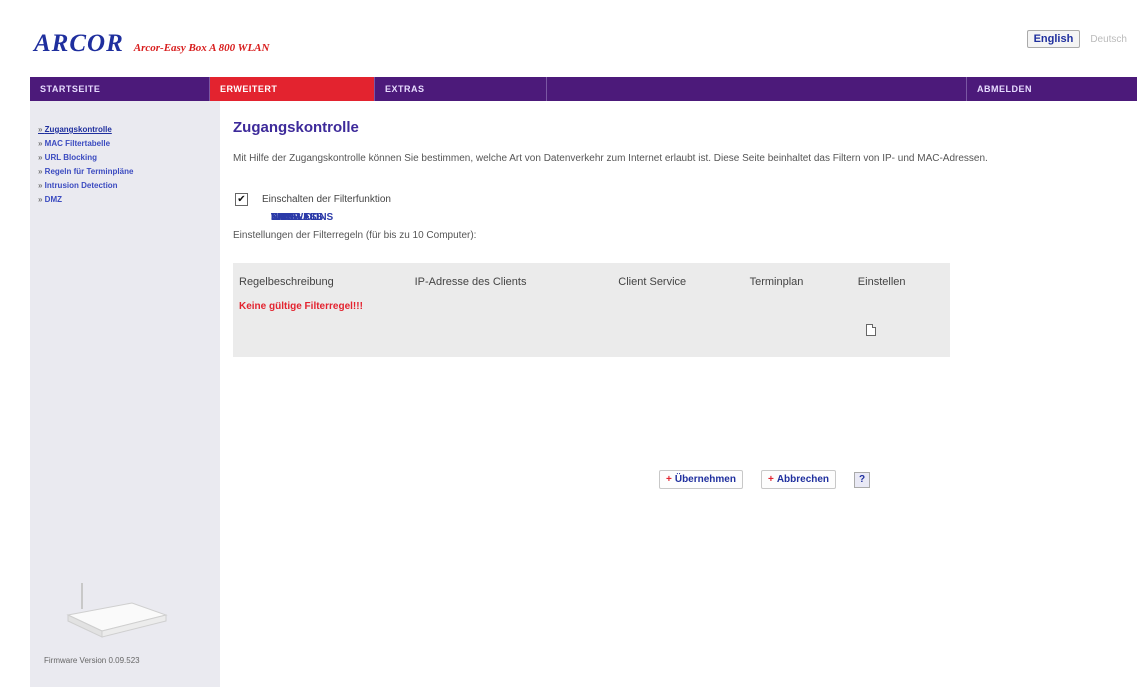 Image resolution: width=1137 pixels, height=687 pixels. I want to click on apply-button: + Übernehmen, so click(701, 479).